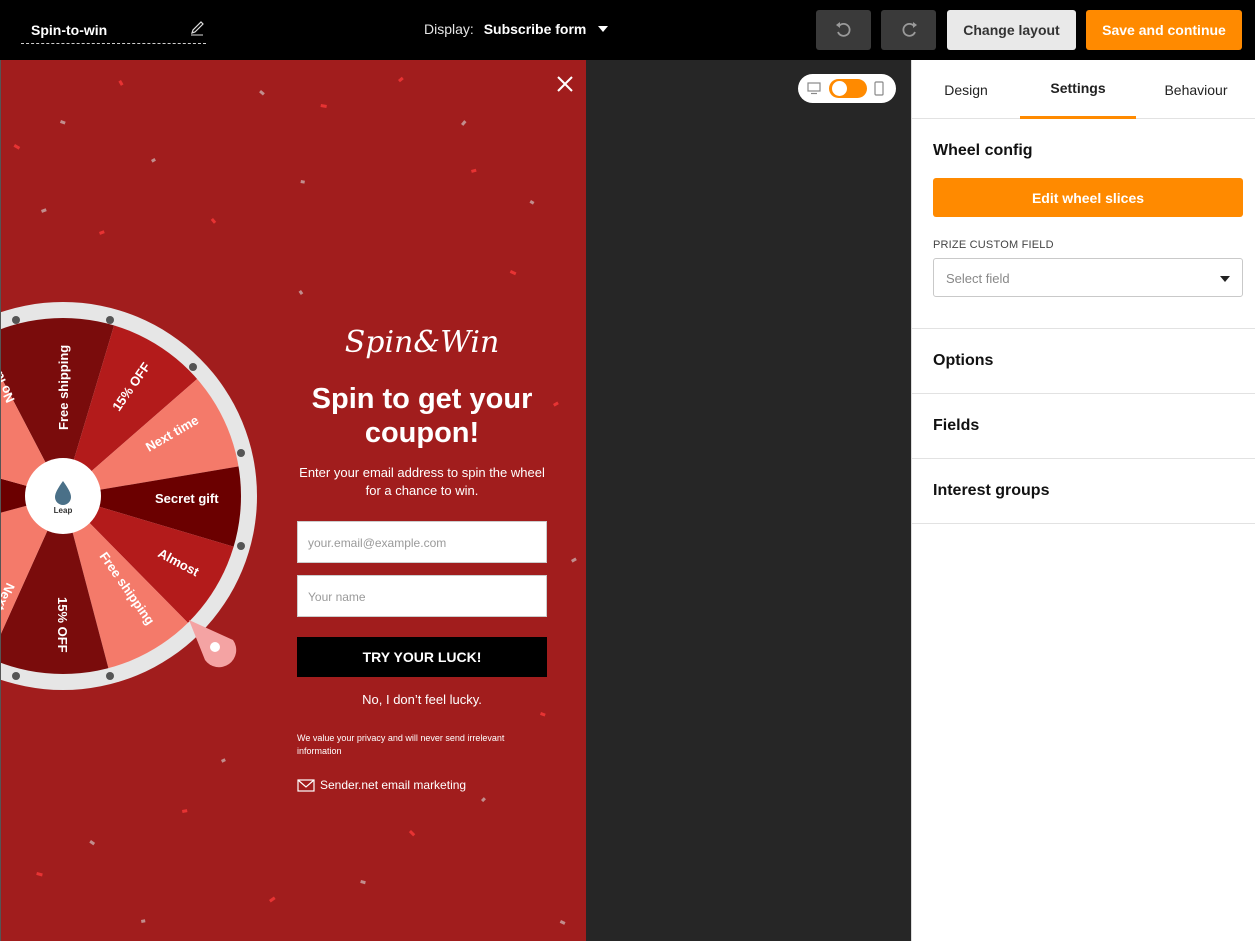  What do you see at coordinates (814, 88) in the screenshot?
I see `desktop-icon` at bounding box center [814, 88].